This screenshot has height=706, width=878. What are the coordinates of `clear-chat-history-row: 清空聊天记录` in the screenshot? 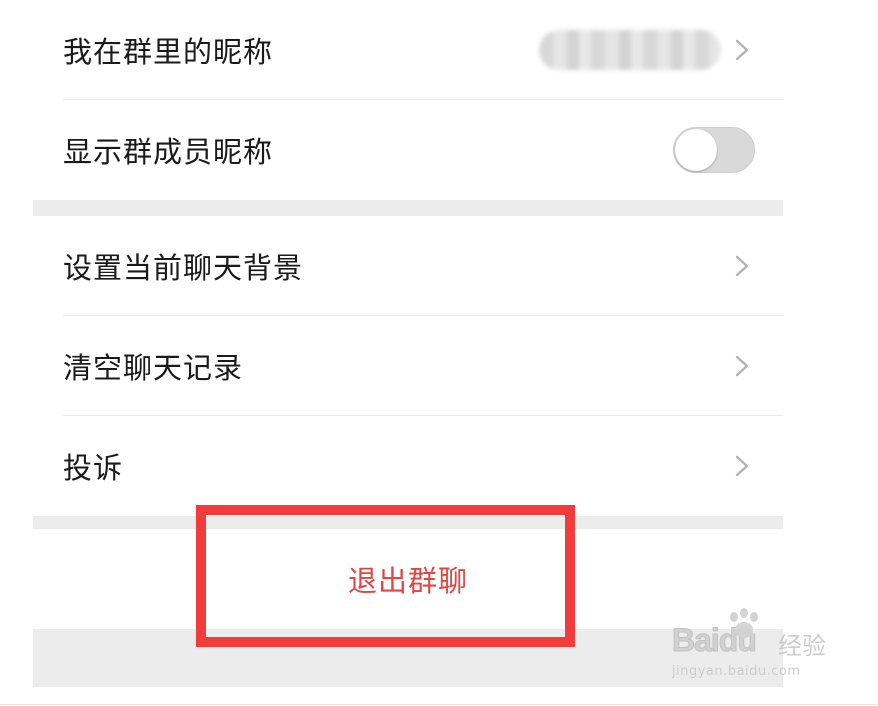 It's located at (408, 366).